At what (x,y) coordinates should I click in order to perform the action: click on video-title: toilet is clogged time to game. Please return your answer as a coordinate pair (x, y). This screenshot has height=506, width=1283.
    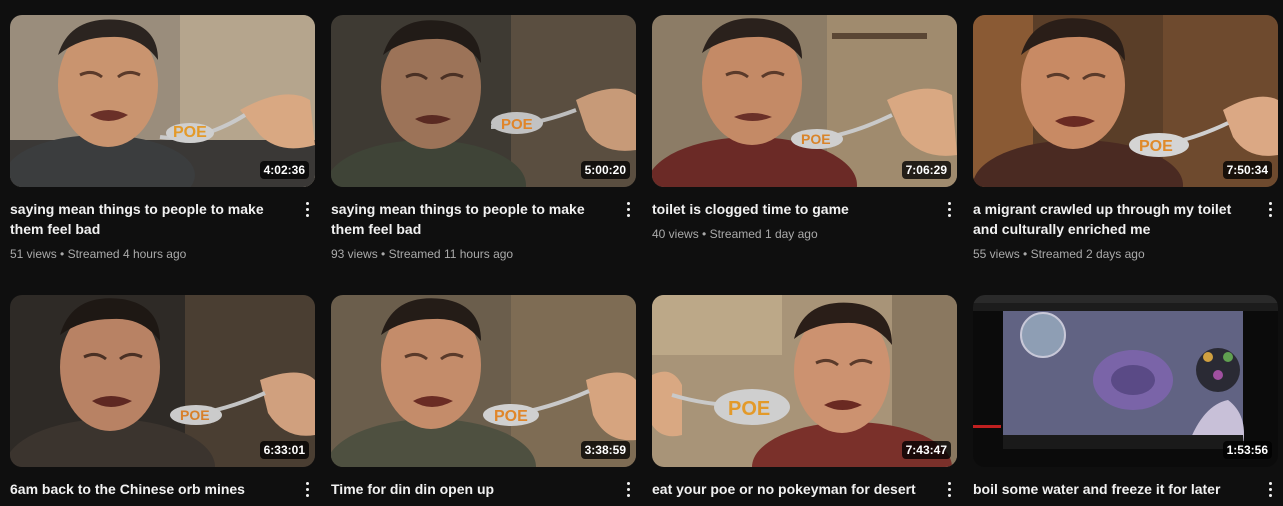
    Looking at the image, I should click on (790, 209).